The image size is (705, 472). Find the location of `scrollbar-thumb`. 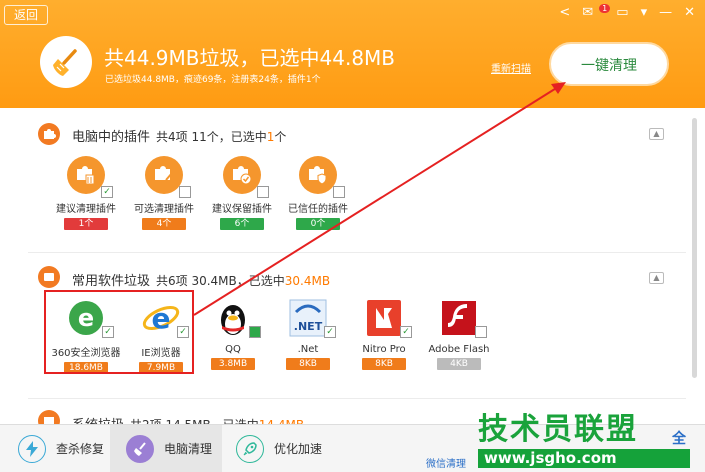

scrollbar-thumb is located at coordinates (694, 248).